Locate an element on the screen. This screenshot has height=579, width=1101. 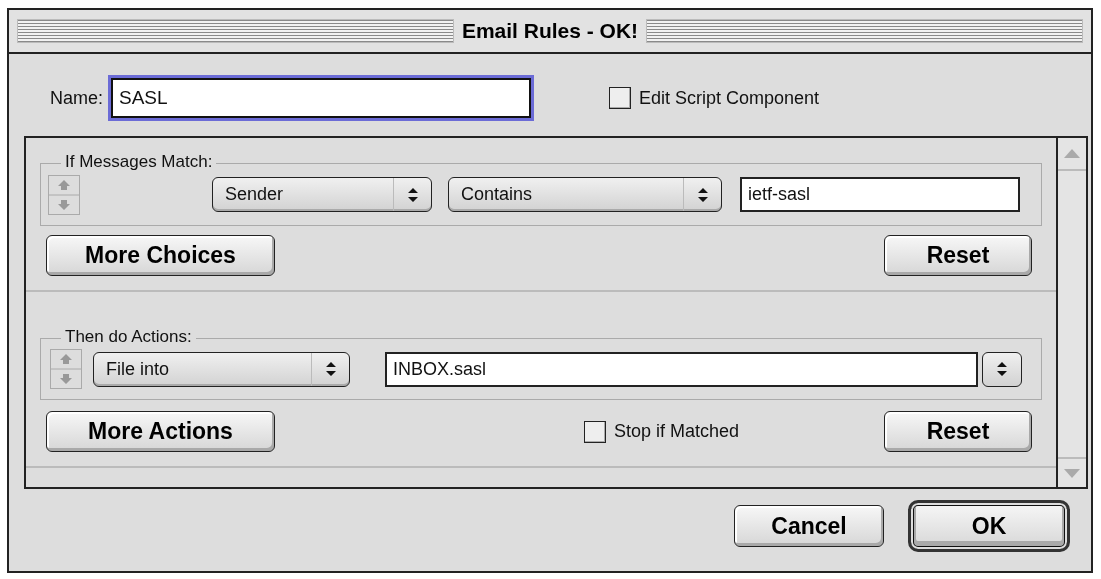
checkbox-label: Edit Script Component is located at coordinates (729, 98).